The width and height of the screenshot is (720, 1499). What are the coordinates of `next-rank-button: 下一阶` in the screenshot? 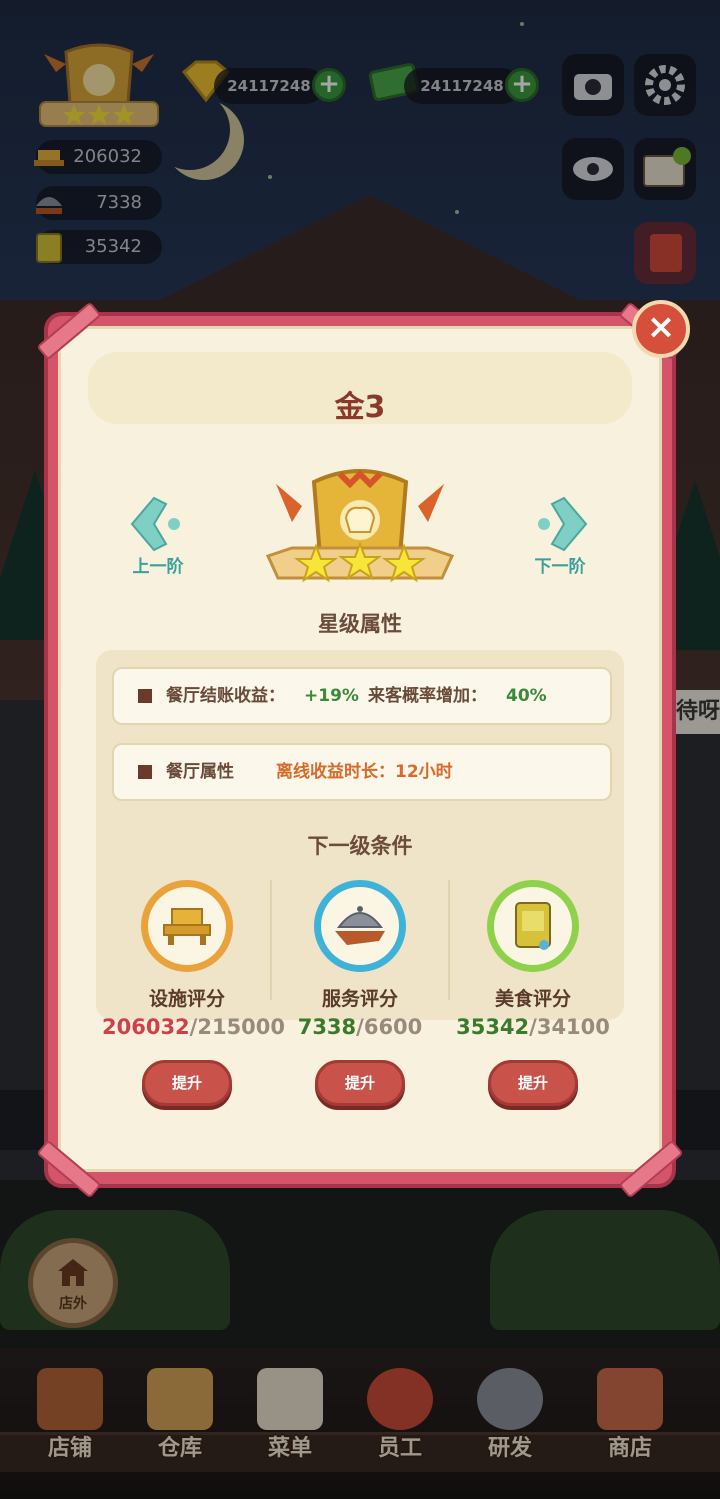 It's located at (560, 539).